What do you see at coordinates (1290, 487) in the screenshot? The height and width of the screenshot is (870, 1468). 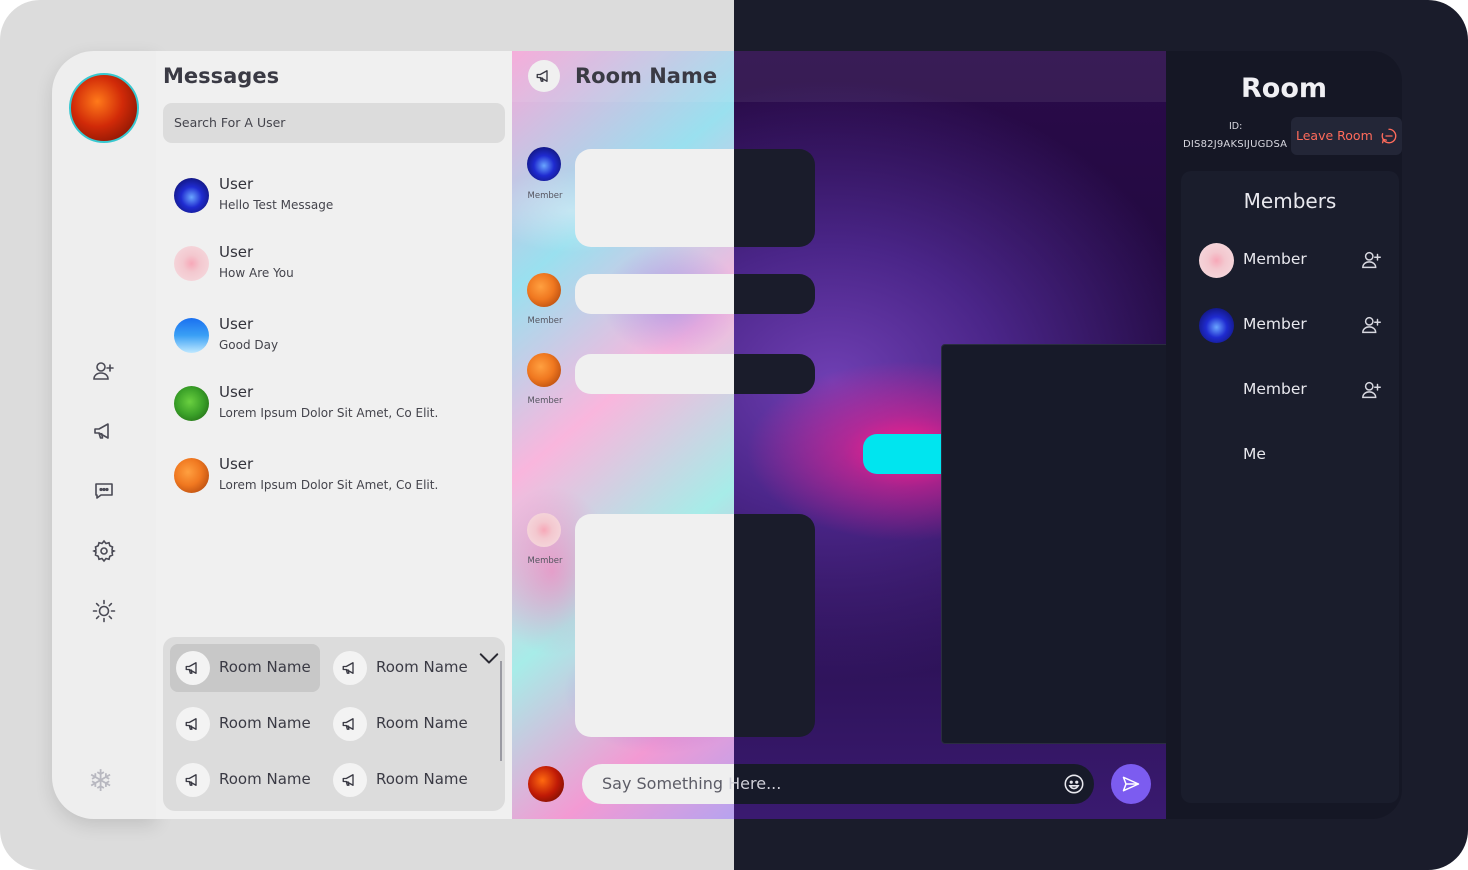 I see `members-list: Members Member Member Member Me` at bounding box center [1290, 487].